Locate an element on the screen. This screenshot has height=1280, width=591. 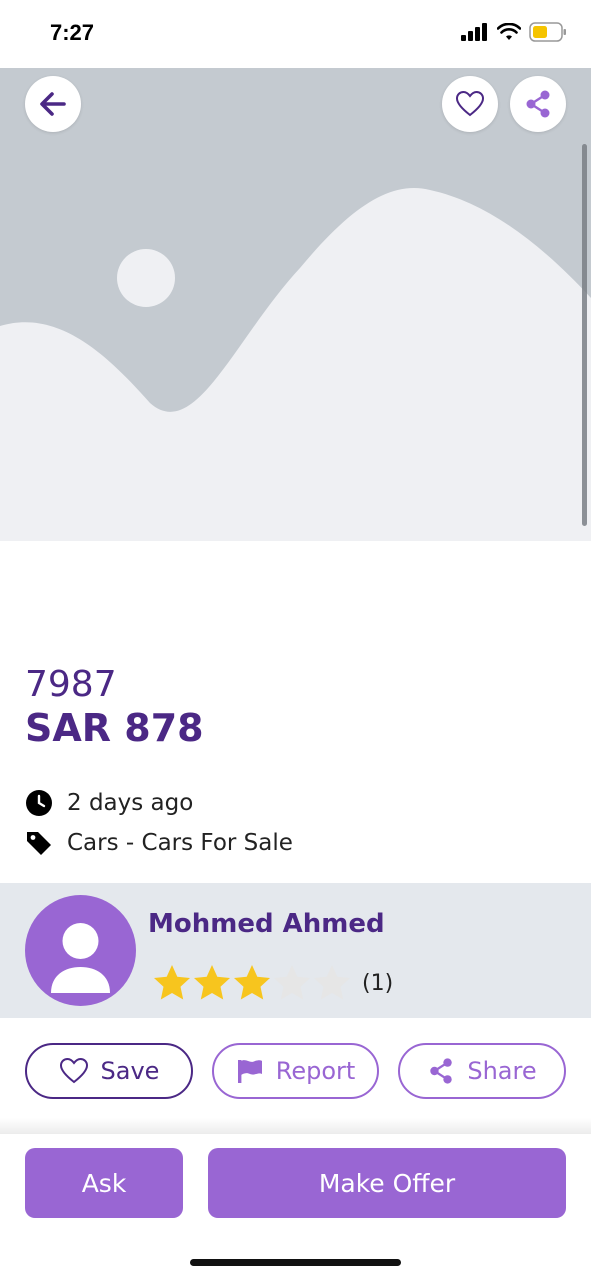
listing-title: 7987 is located at coordinates (71, 684).